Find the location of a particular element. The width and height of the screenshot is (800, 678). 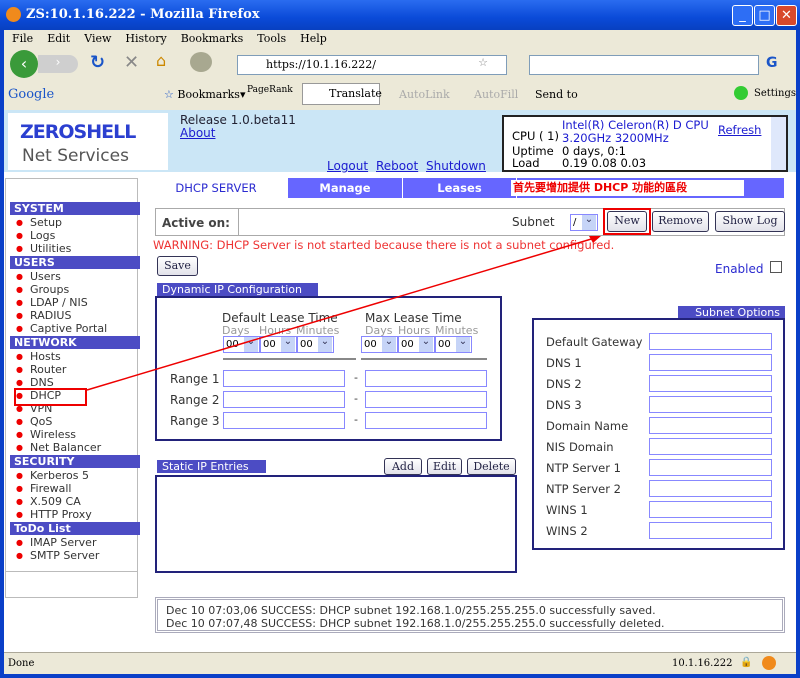

title-bar: ZS:10.1.16.222 - Mozilla Firefox is located at coordinates (400, 15).